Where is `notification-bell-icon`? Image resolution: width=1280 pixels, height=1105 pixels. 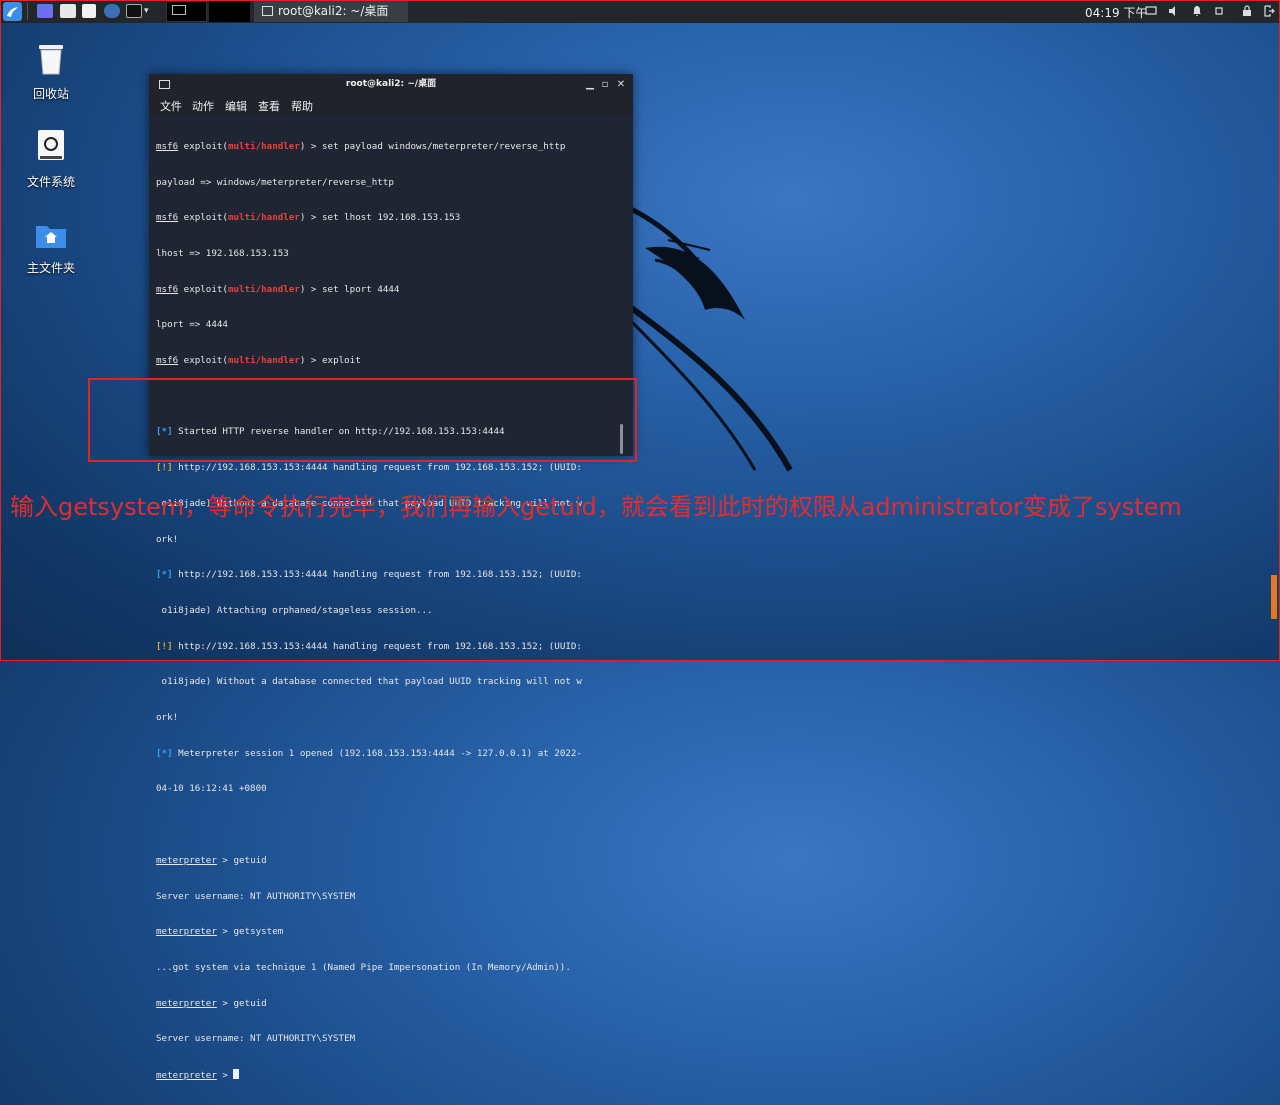 notification-bell-icon is located at coordinates (1197, 11).